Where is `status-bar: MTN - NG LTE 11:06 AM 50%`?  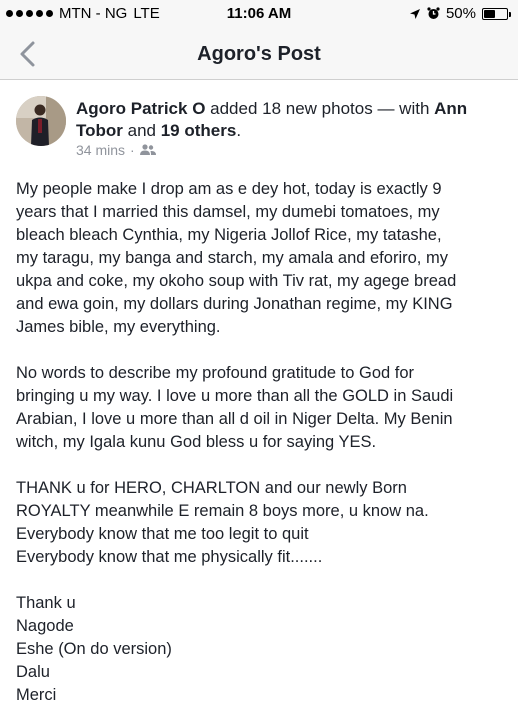 status-bar: MTN - NG LTE 11:06 AM 50% is located at coordinates (259, 14).